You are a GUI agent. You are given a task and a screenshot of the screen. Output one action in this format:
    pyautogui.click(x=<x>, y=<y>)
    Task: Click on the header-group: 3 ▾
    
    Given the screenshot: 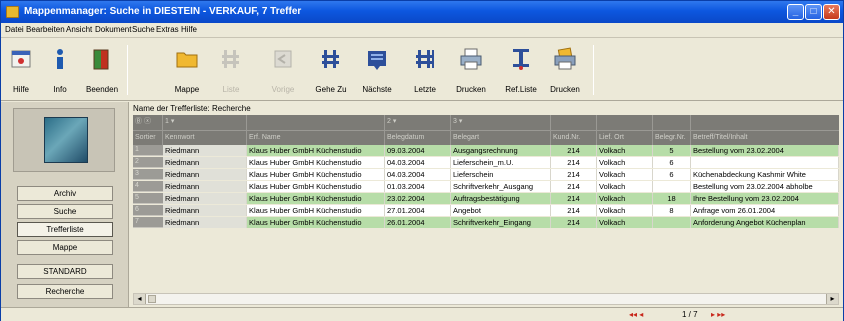 What is the action you would take?
    pyautogui.click(x=501, y=122)
    